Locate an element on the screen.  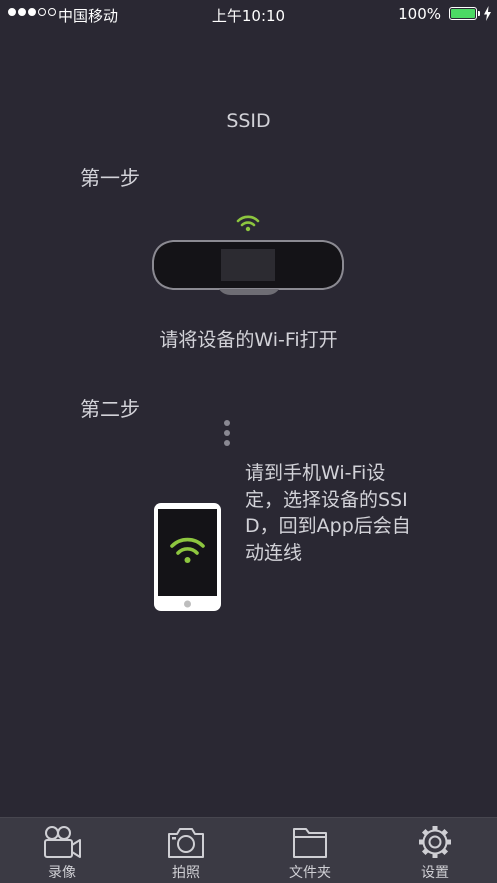
step1-label: 第一步 is located at coordinates (110, 178).